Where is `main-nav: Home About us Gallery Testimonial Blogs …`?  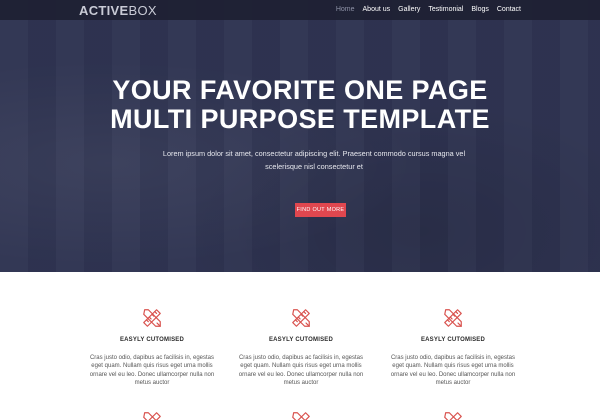
main-nav: Home About us Gallery Testimonial Blogs … is located at coordinates (428, 10).